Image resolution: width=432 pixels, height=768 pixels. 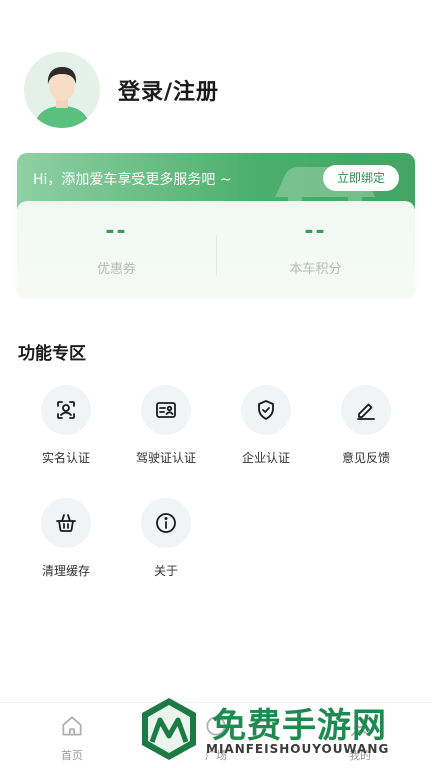 What do you see at coordinates (66, 538) in the screenshot?
I see `feature-clear-cache: 清理缓存` at bounding box center [66, 538].